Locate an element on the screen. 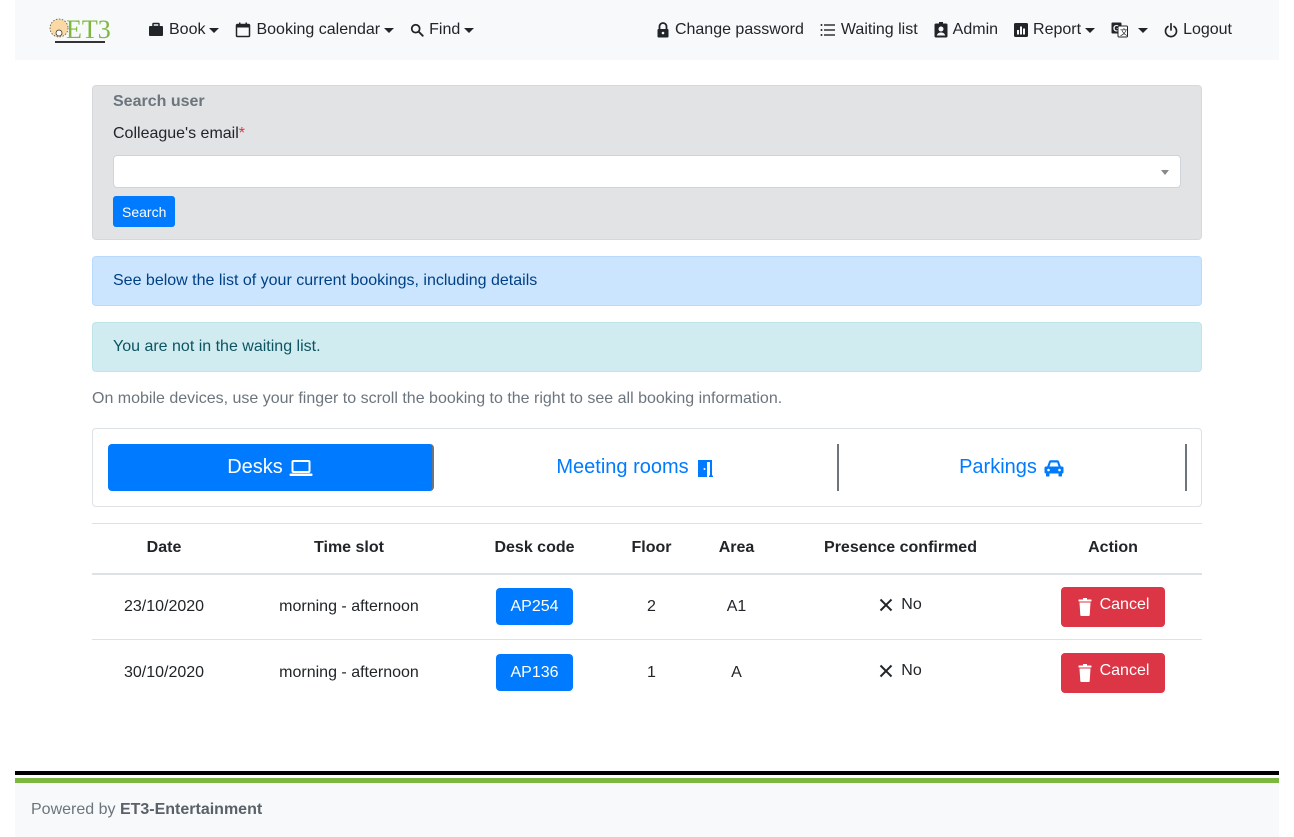 The image size is (1294, 837). nav-change-password: Change password is located at coordinates (730, 30).